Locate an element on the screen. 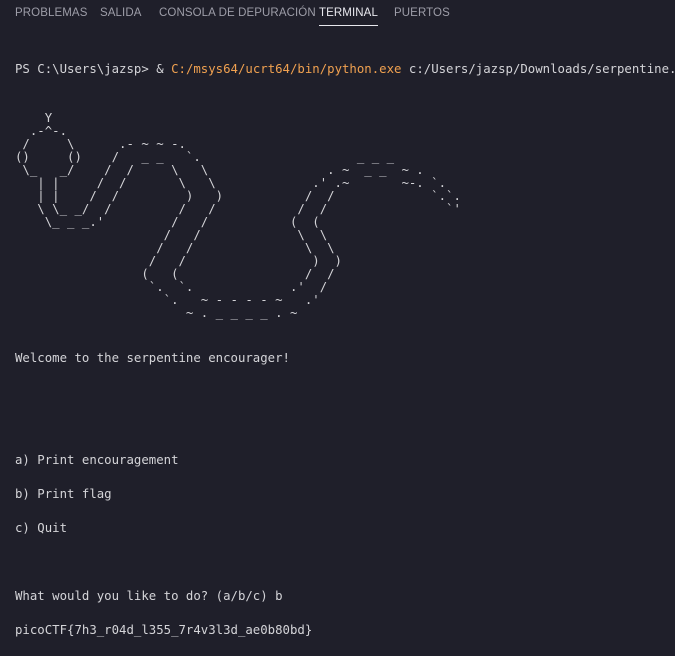 Image resolution: width=675 pixels, height=656 pixels. prompt: PS C:\Users\jazsp> is located at coordinates (86, 69).